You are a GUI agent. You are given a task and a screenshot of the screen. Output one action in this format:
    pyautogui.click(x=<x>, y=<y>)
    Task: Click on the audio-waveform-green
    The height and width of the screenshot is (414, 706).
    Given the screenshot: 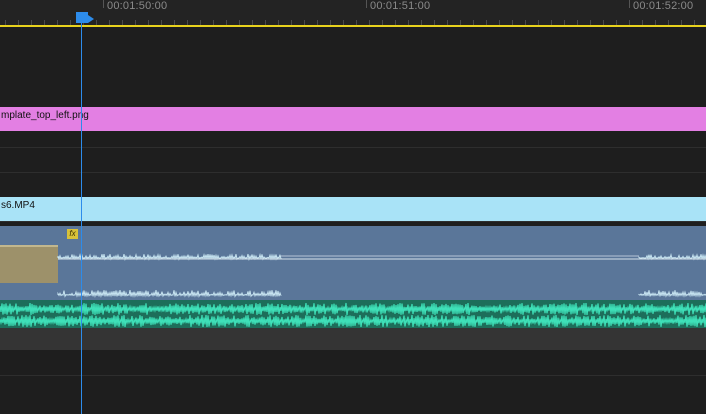 What is the action you would take?
    pyautogui.click(x=353, y=315)
    